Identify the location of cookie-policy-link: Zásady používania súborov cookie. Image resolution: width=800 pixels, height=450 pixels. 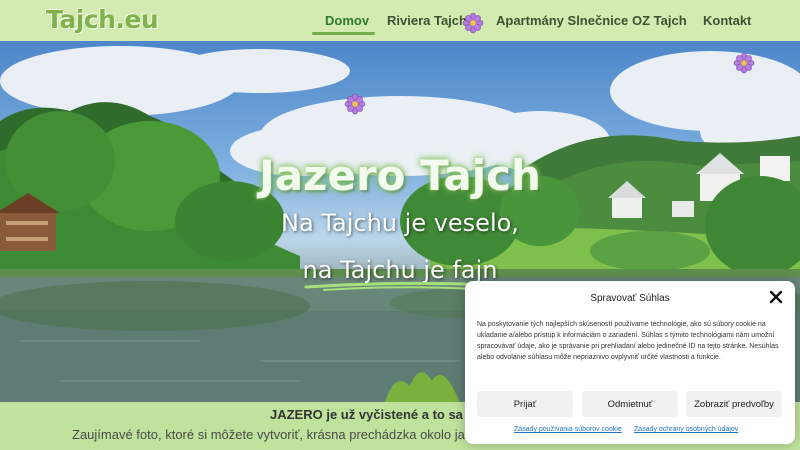
(568, 429).